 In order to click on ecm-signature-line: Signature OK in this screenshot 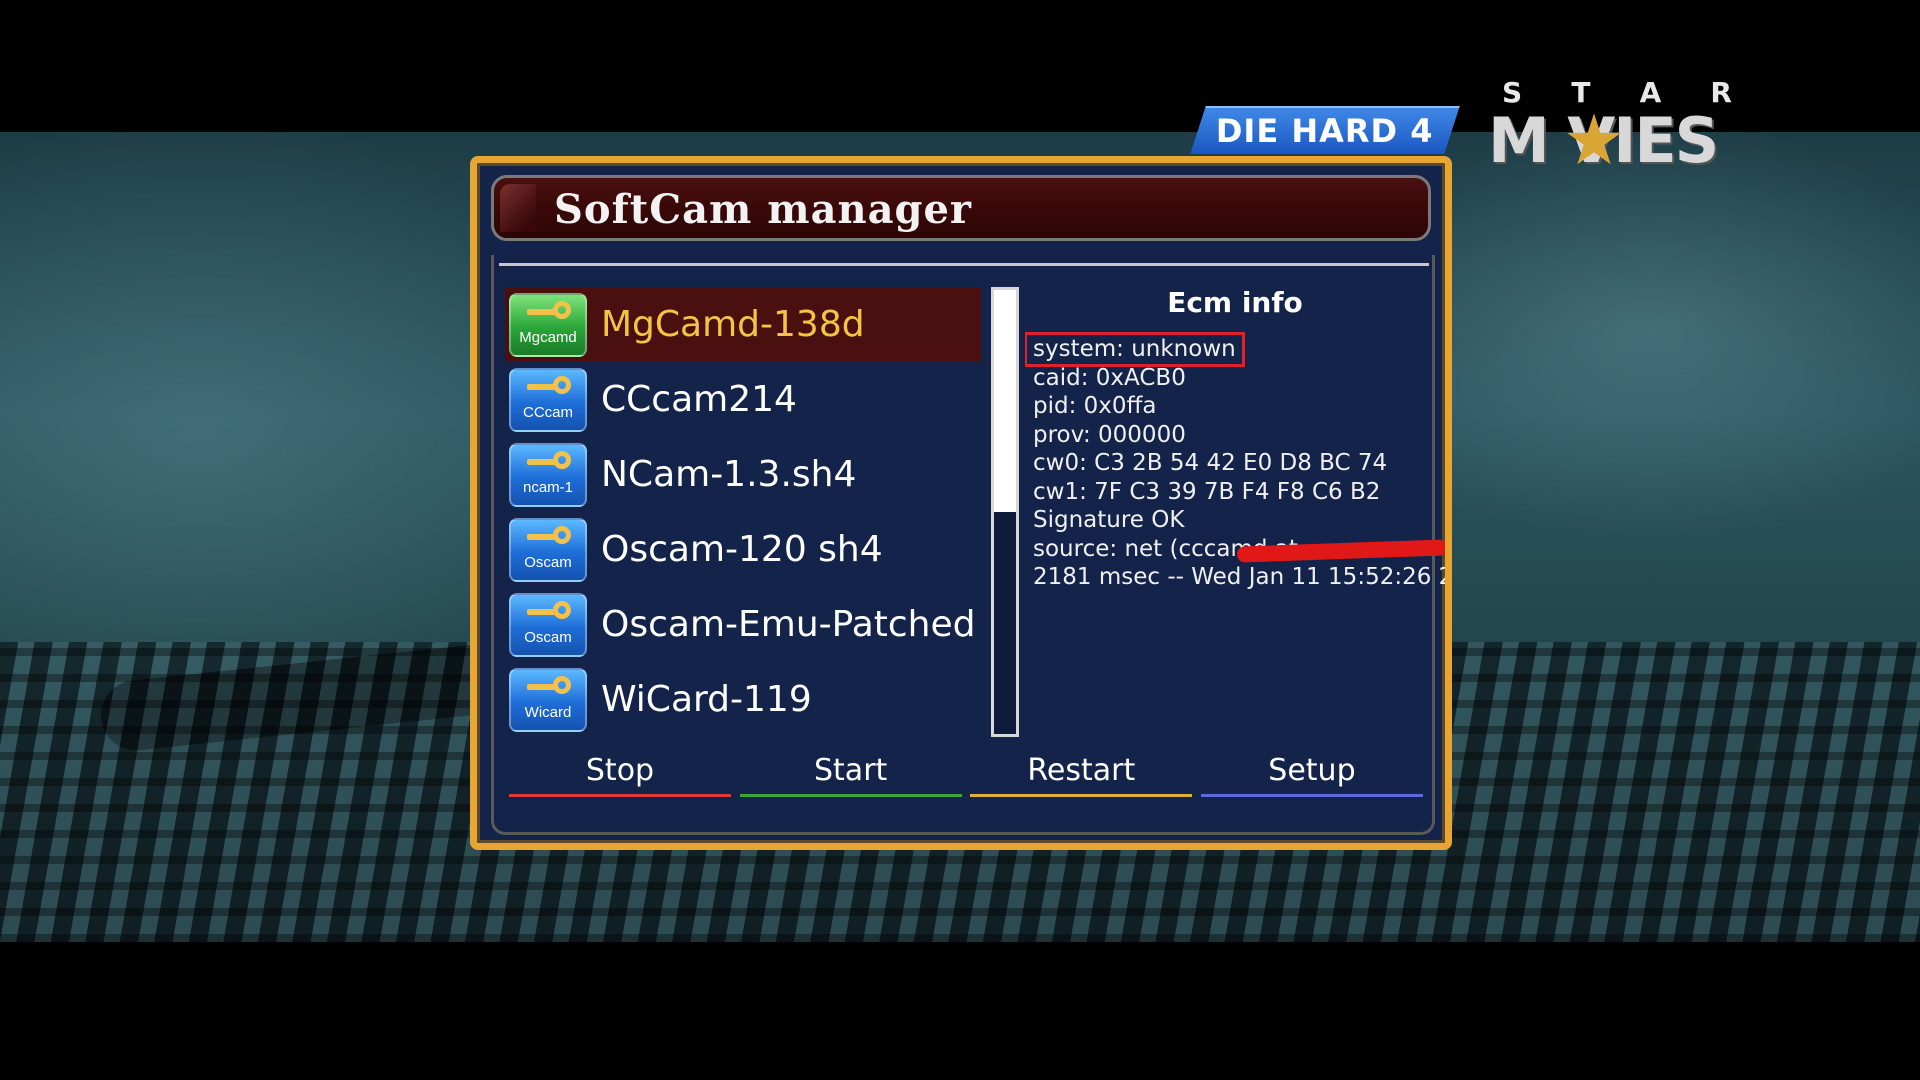, I will do `click(1109, 520)`.